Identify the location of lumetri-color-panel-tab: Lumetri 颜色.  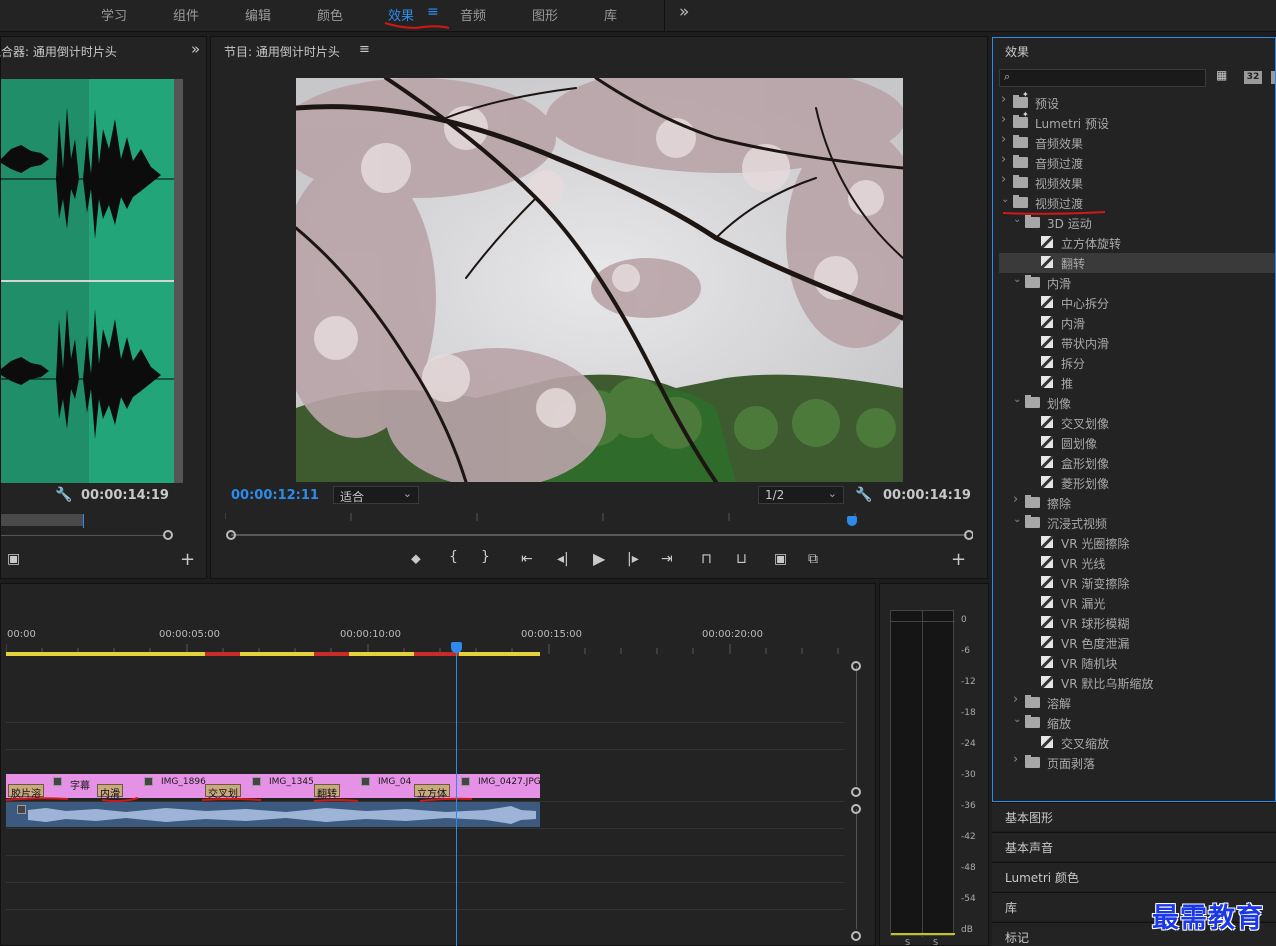
(1134, 876).